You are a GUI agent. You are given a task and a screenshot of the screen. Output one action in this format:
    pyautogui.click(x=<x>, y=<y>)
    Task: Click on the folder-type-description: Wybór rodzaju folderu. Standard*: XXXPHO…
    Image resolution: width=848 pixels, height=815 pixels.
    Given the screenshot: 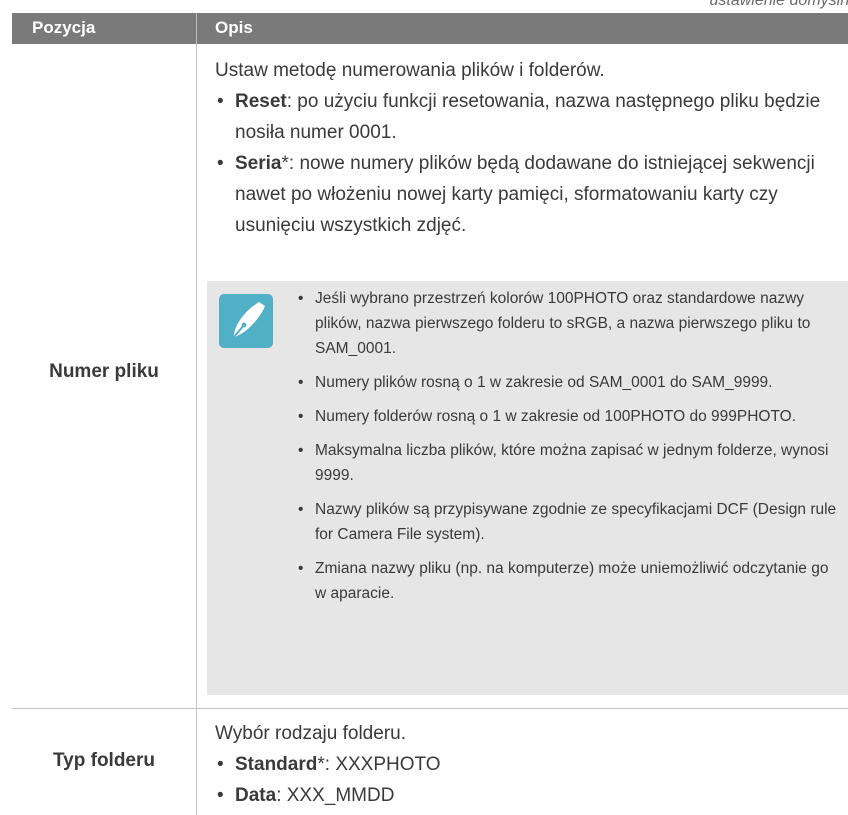 What is the action you would take?
    pyautogui.click(x=525, y=764)
    